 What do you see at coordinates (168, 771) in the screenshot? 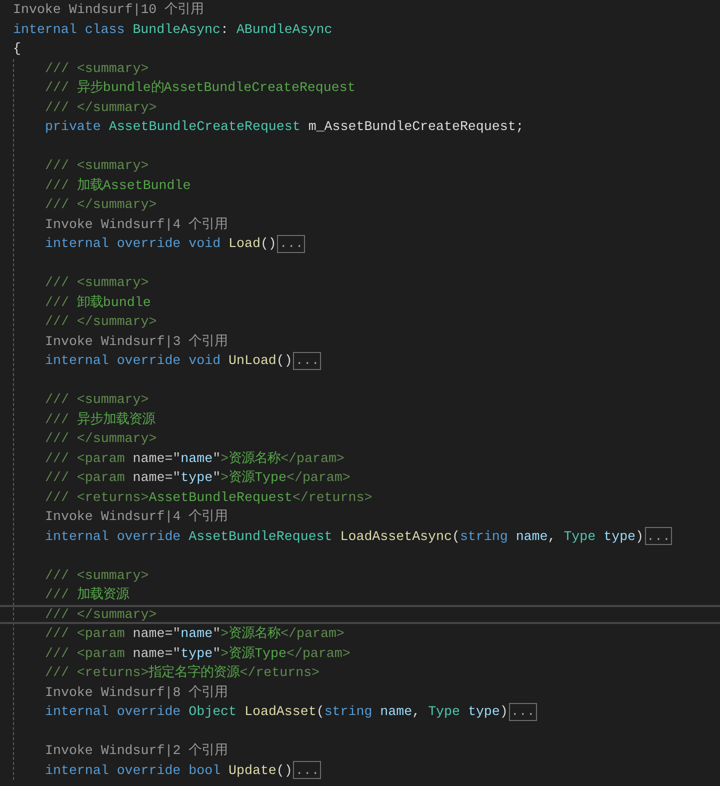
I see `code-line: internal override bool Update()` at bounding box center [168, 771].